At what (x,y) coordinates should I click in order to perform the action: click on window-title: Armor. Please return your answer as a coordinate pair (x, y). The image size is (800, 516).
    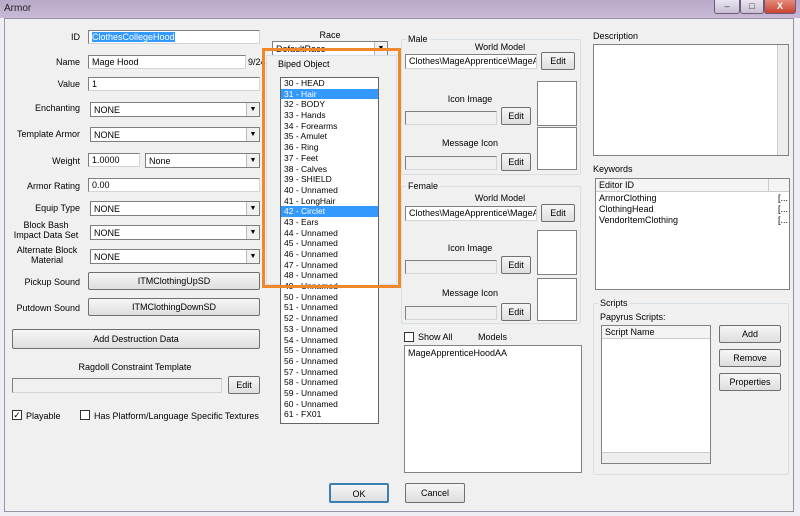
    Looking at the image, I should click on (18, 8).